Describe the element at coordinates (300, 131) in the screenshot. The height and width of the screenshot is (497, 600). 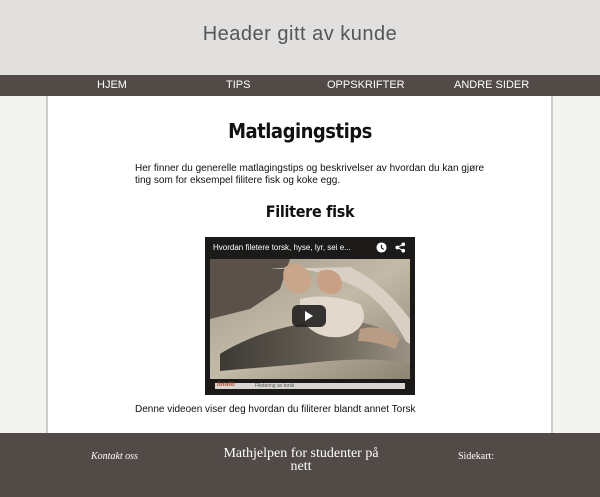
I see `page-title: Matlagingstips` at that location.